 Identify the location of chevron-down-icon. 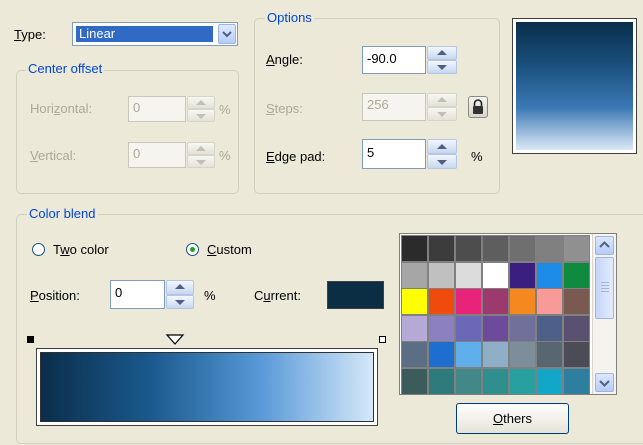
(227, 34).